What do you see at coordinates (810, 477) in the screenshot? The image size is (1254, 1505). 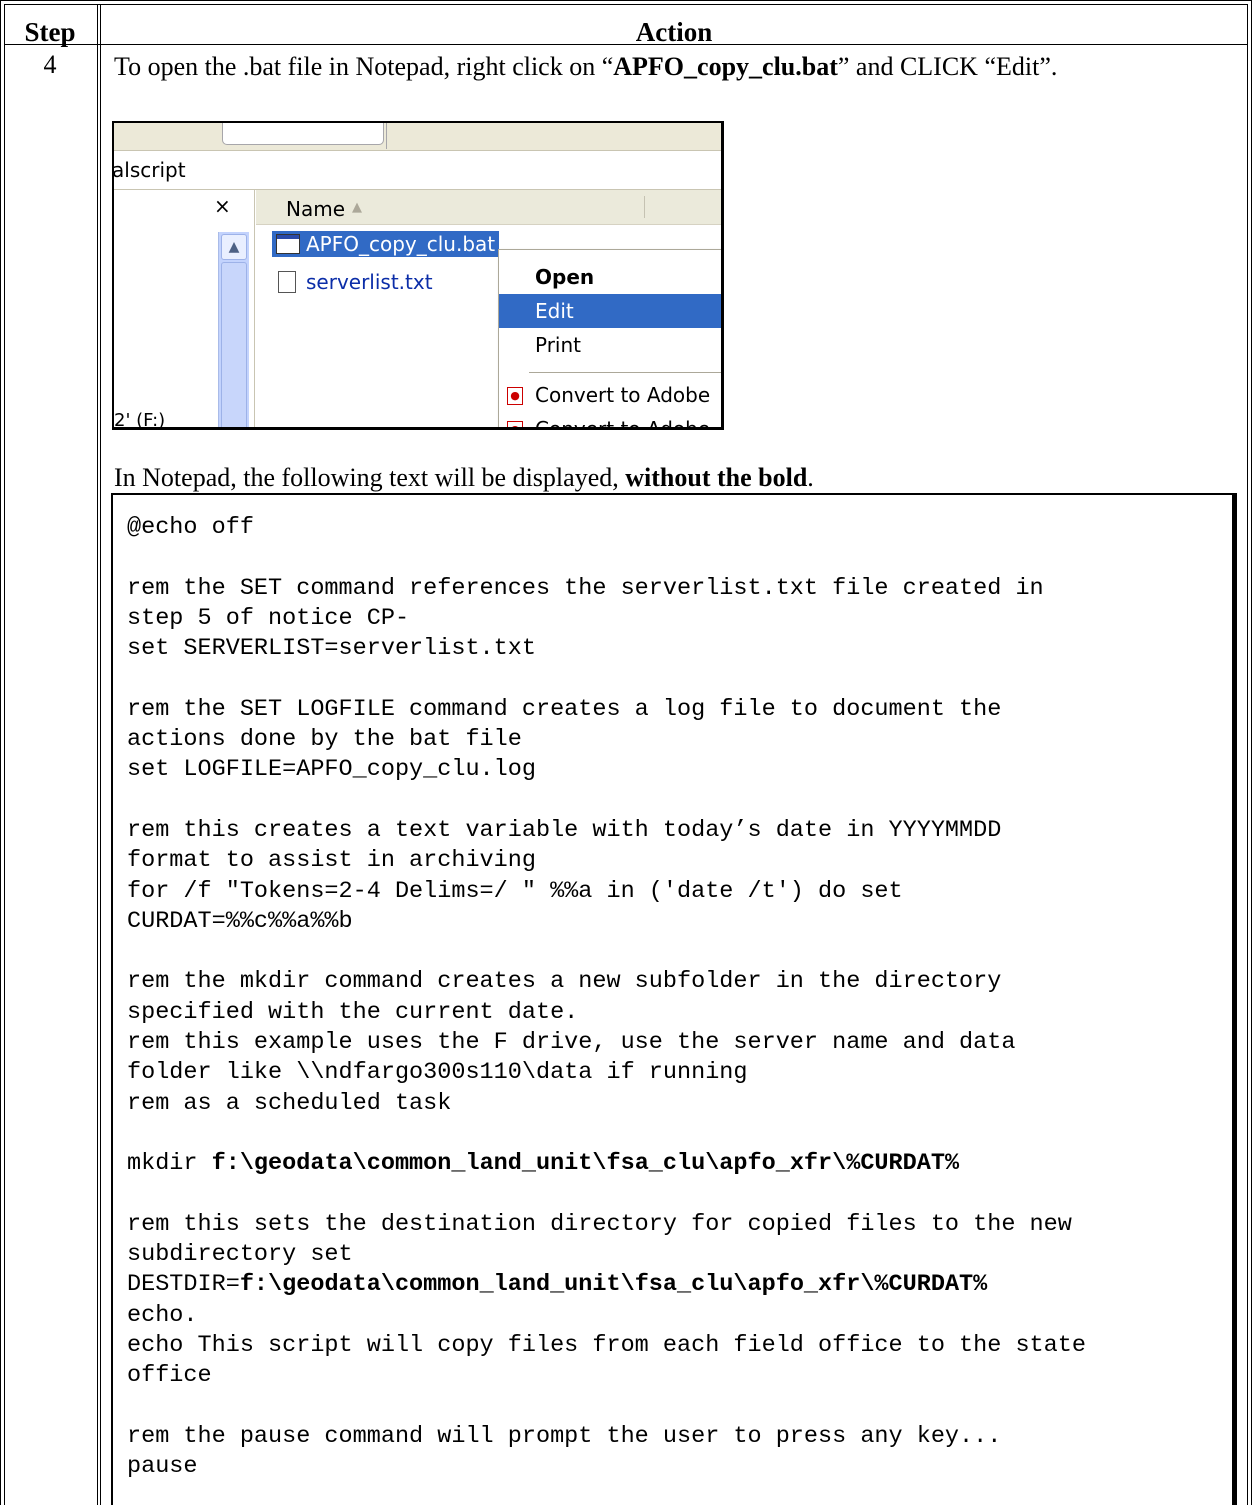 I see `note-suffix: .` at bounding box center [810, 477].